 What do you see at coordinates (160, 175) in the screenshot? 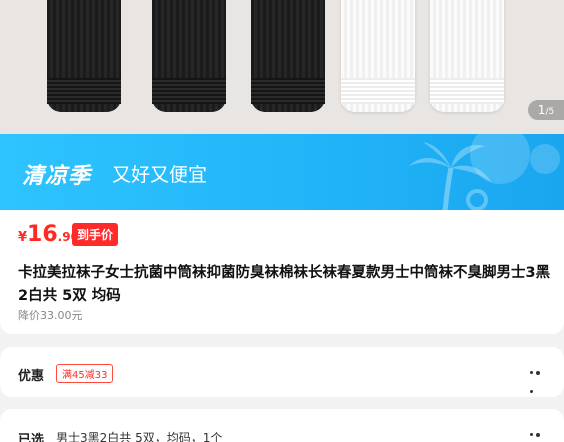
I see `banner-subtitle: 又好又便宜` at bounding box center [160, 175].